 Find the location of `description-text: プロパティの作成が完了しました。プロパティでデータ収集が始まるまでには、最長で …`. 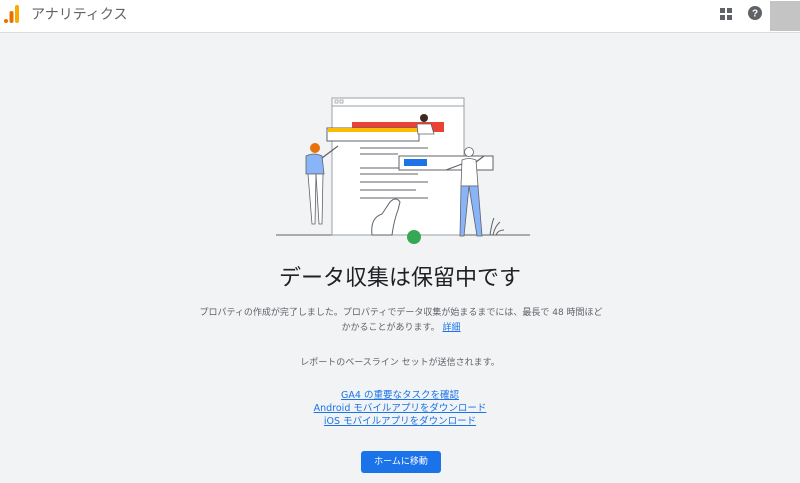

description-text: プロパティの作成が完了しました。プロパティでデータ収集が始まるまでには、最長で … is located at coordinates (401, 321).